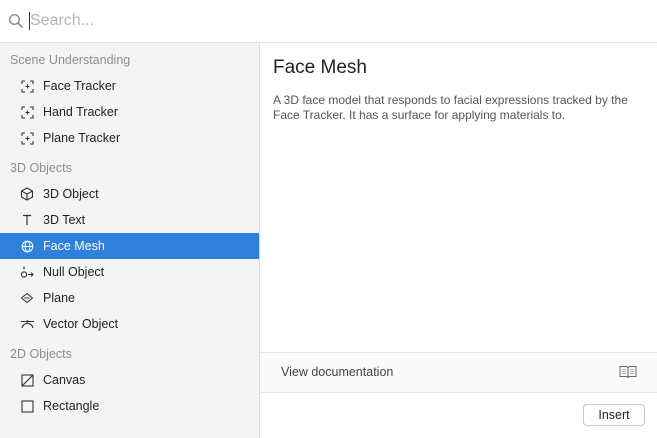 The image size is (657, 438). I want to click on view-documentation-link: View documentation, so click(337, 372).